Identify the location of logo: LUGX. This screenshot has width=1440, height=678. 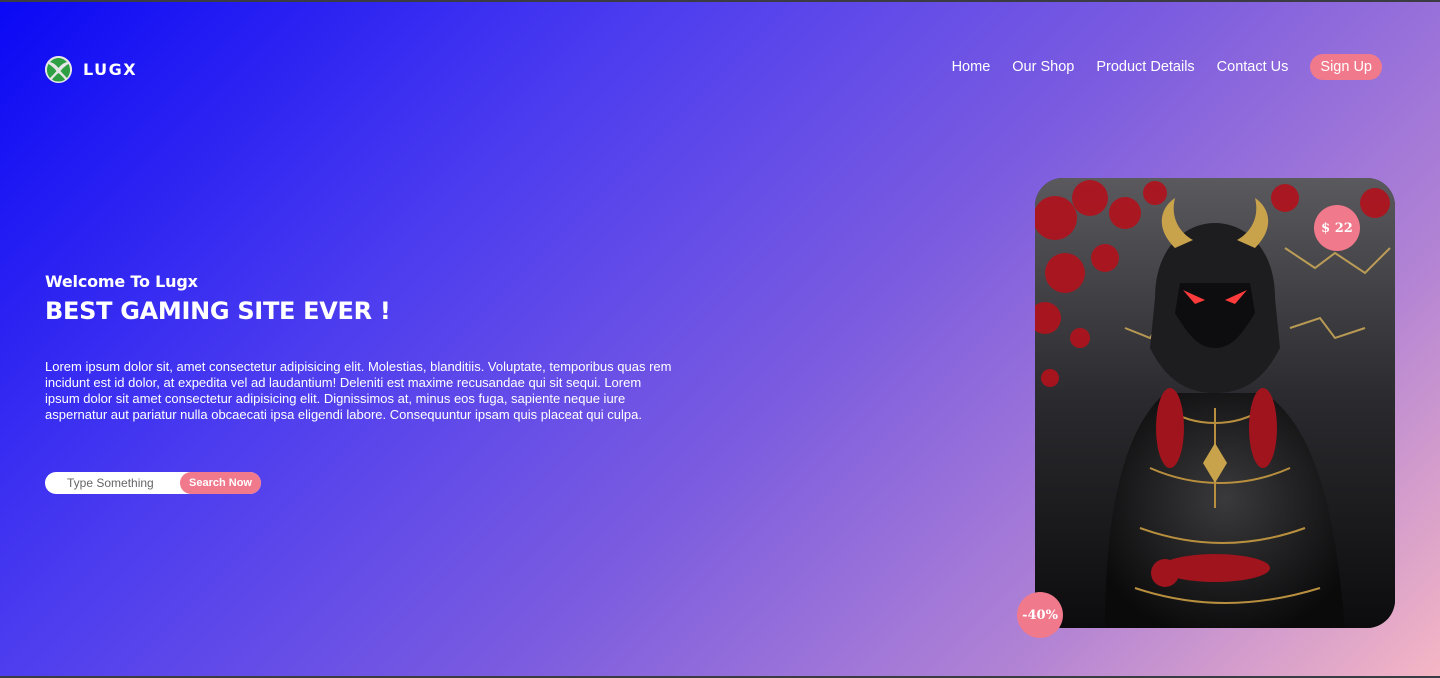
(91, 69).